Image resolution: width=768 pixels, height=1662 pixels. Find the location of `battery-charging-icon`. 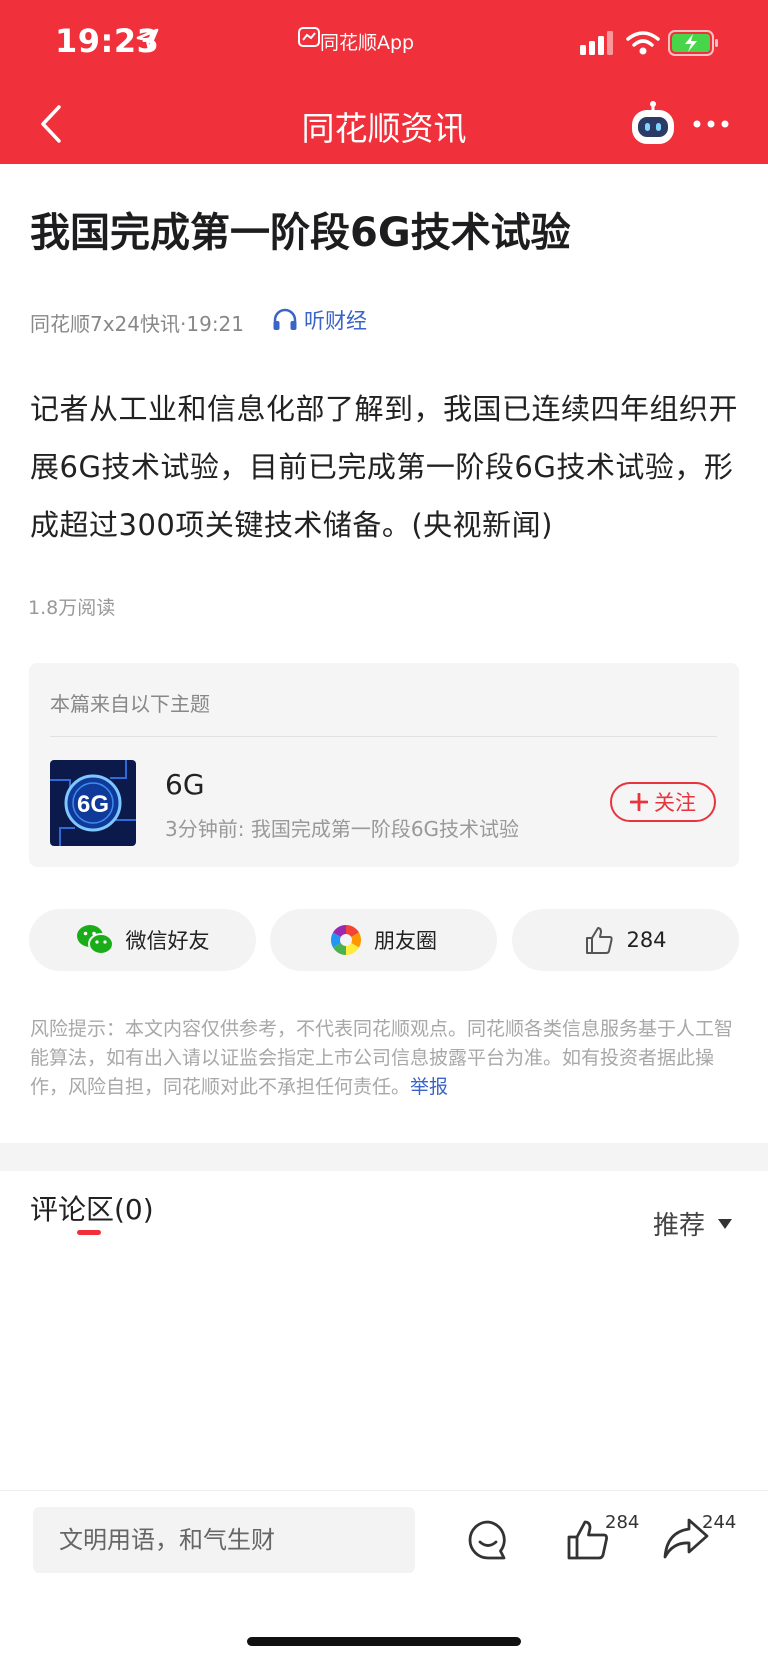

battery-charging-icon is located at coordinates (693, 43).